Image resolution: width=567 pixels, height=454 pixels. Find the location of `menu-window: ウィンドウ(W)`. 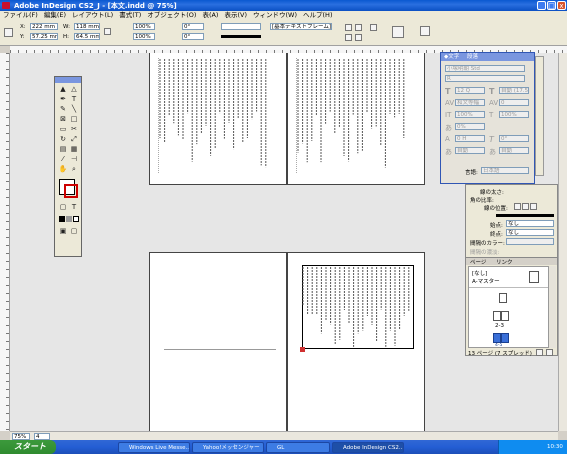

menu-window: ウィンドウ(W) is located at coordinates (275, 15).